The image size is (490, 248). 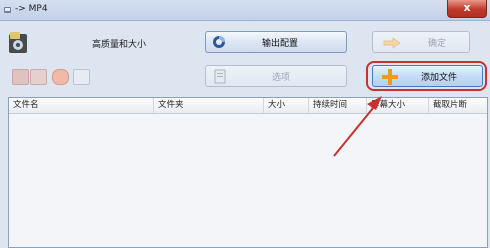 I want to click on file-list-header: 文件名 文件夹 大小 持续时间 屏幕大小 截取片断, so click(x=248, y=106).